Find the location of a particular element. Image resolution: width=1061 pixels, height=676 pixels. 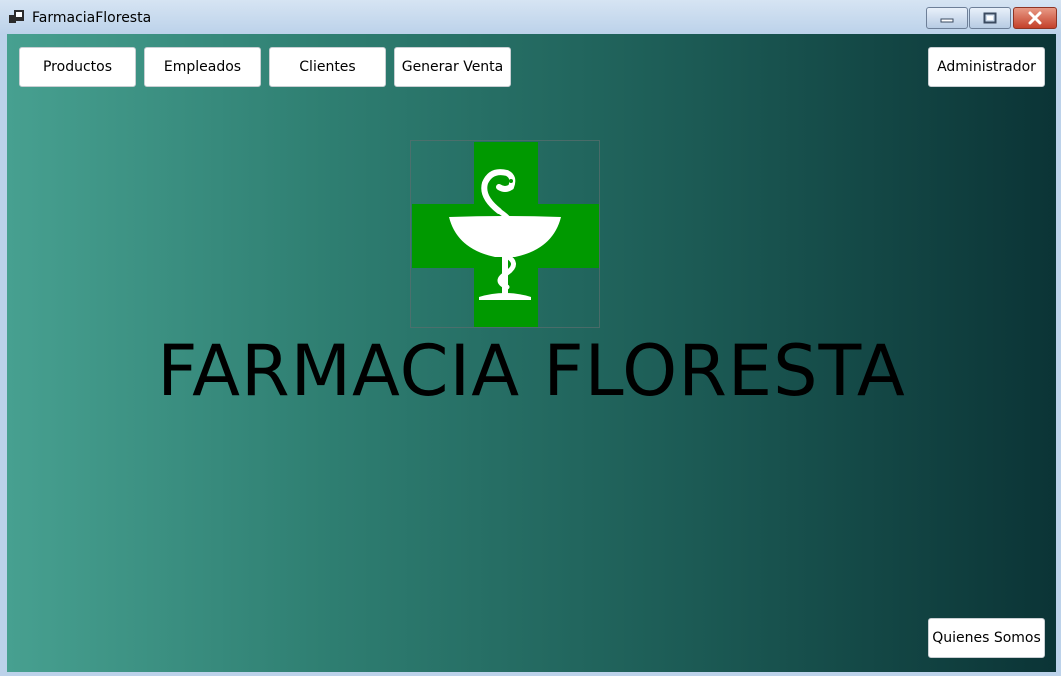

maximize-button is located at coordinates (990, 18).